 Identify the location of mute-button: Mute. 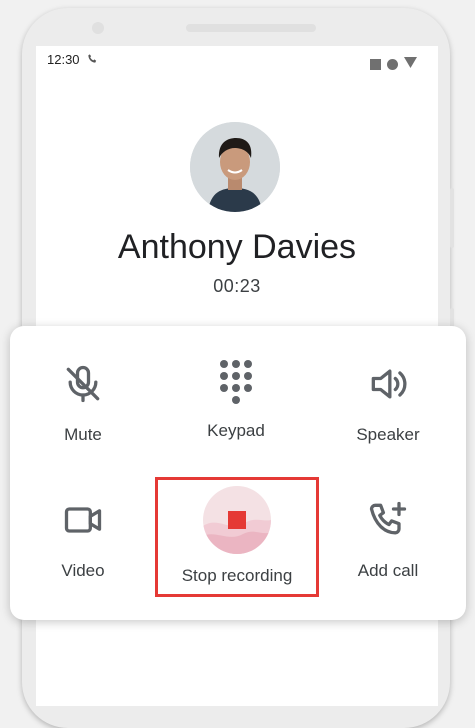
(83, 403).